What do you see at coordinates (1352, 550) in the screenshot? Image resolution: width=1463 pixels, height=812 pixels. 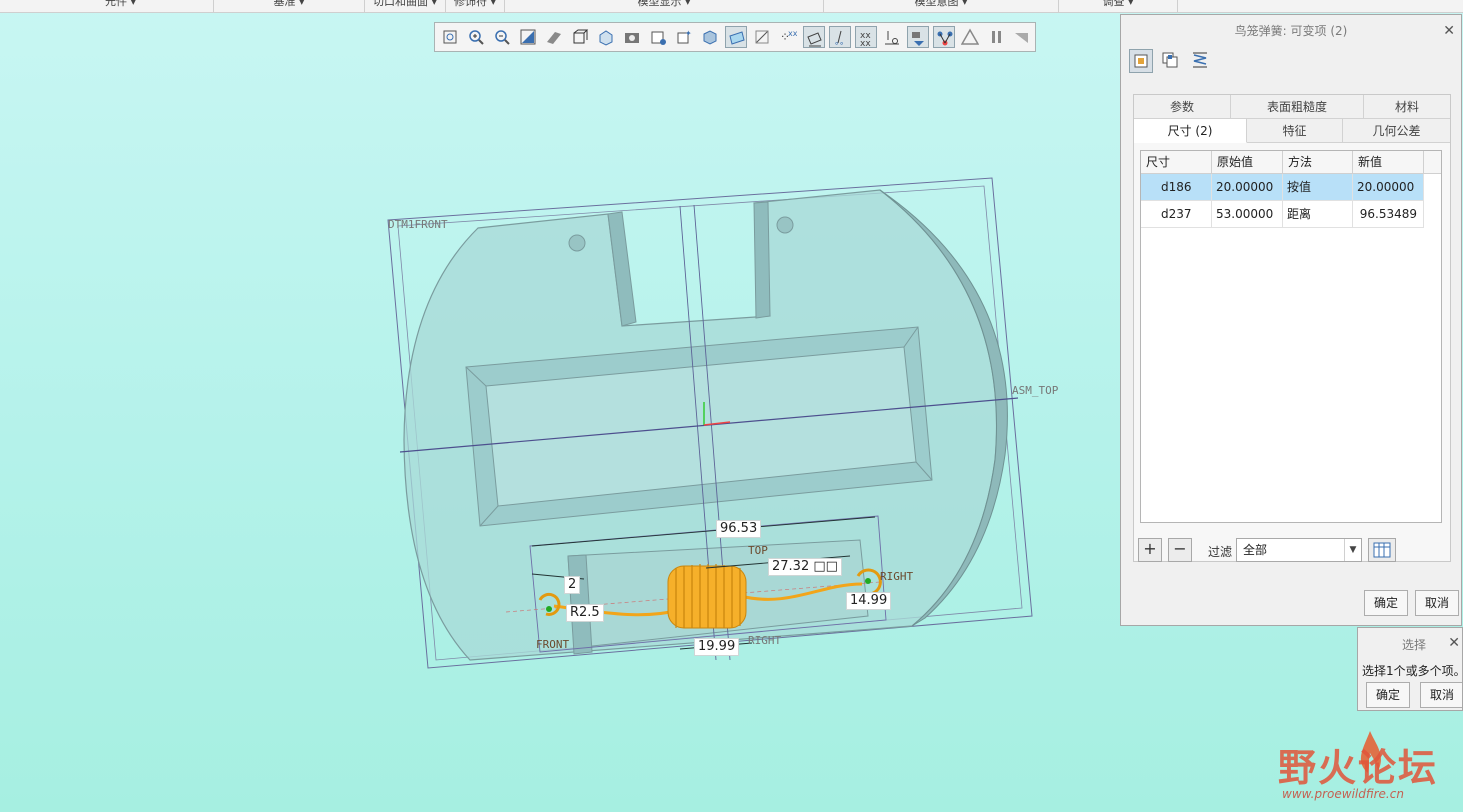 I see `chevron-down-icon: ▼` at bounding box center [1352, 550].